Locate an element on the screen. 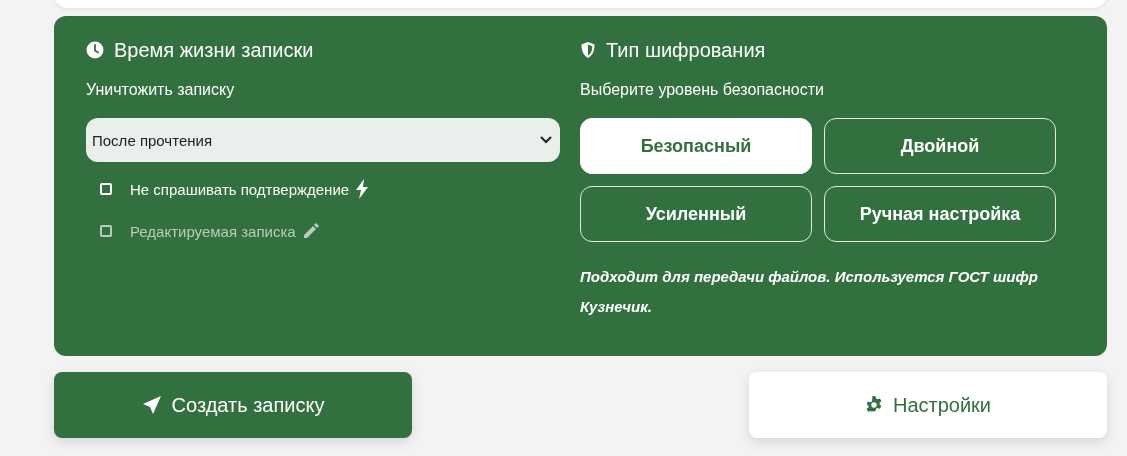  clock-icon is located at coordinates (95, 50).